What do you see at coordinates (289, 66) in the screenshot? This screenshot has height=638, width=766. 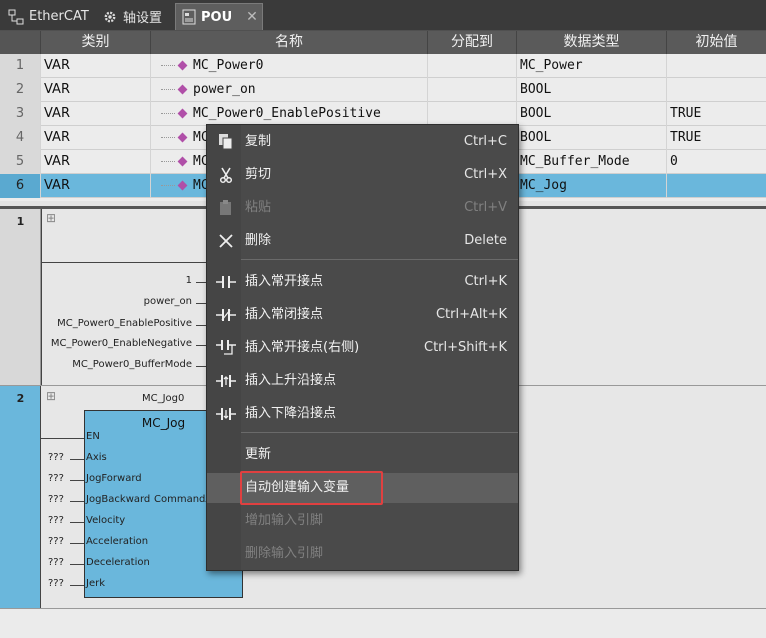 I see `name-cell: MC_Power0` at bounding box center [289, 66].